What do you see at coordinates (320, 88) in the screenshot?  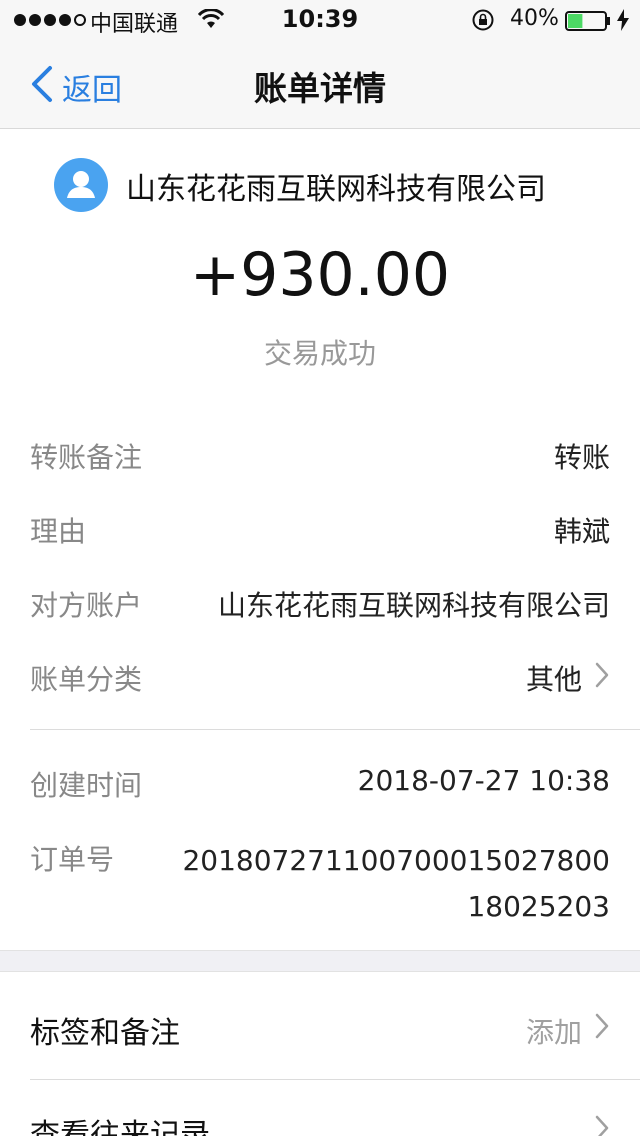 I see `page-title: 账单详情` at bounding box center [320, 88].